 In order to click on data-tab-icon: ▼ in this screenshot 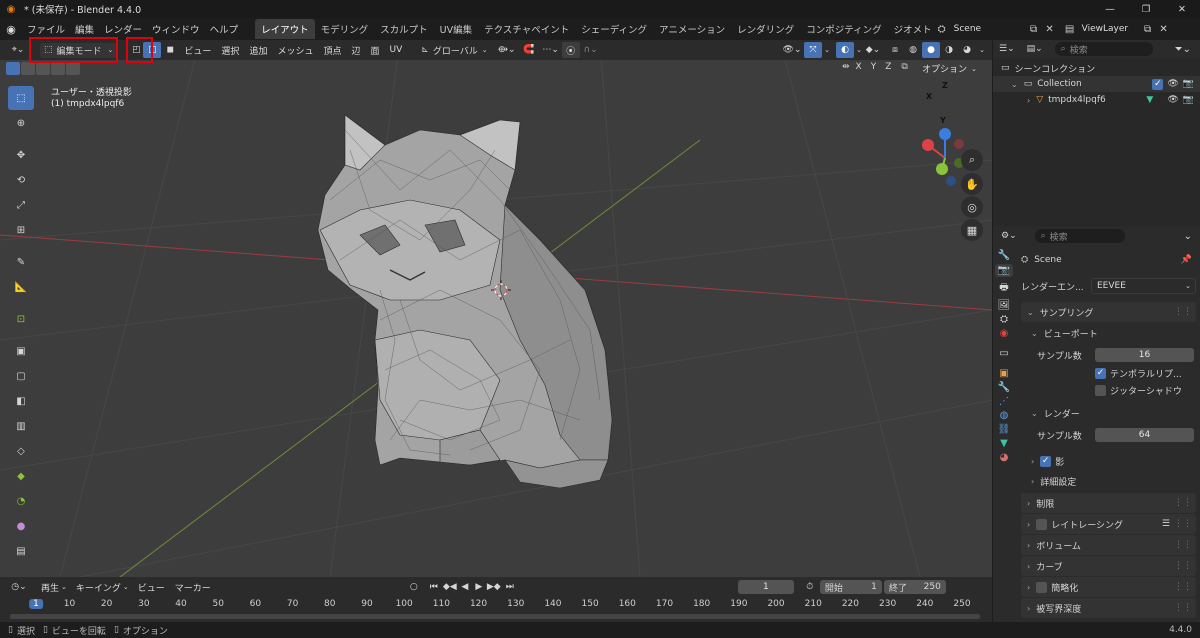, I will do `click(1004, 443)`.